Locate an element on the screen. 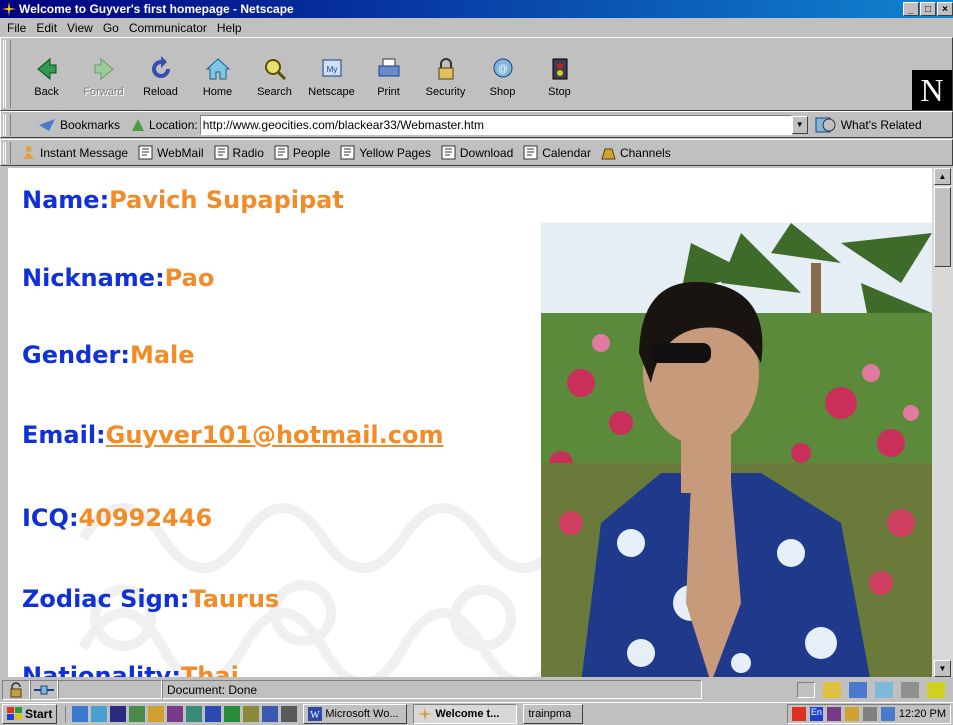  reload-button: Reload is located at coordinates (160, 73).